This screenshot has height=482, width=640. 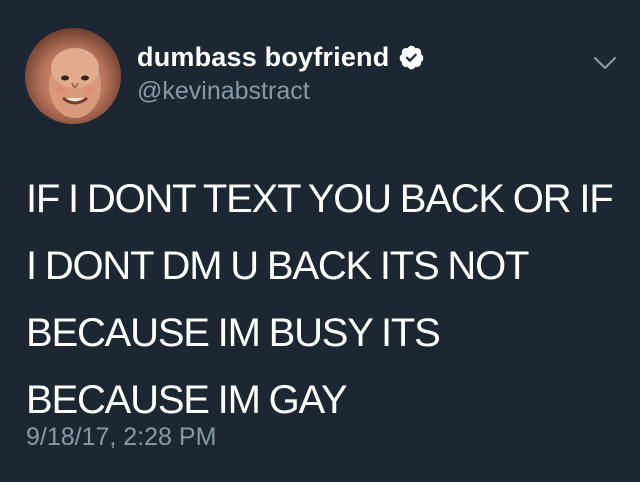 What do you see at coordinates (605, 63) in the screenshot?
I see `chevron-down-icon` at bounding box center [605, 63].